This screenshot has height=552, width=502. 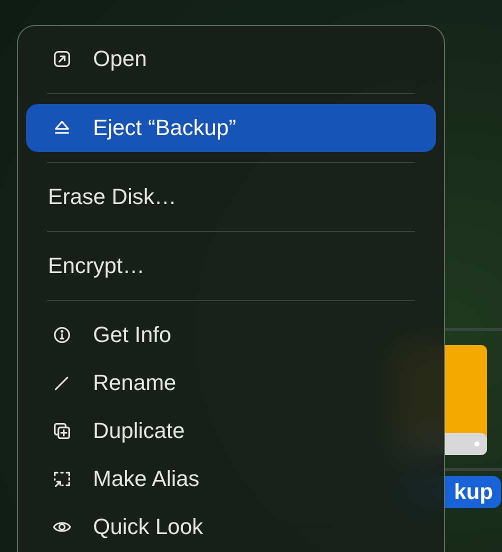 I want to click on menu-item: Rename, so click(x=231, y=383).